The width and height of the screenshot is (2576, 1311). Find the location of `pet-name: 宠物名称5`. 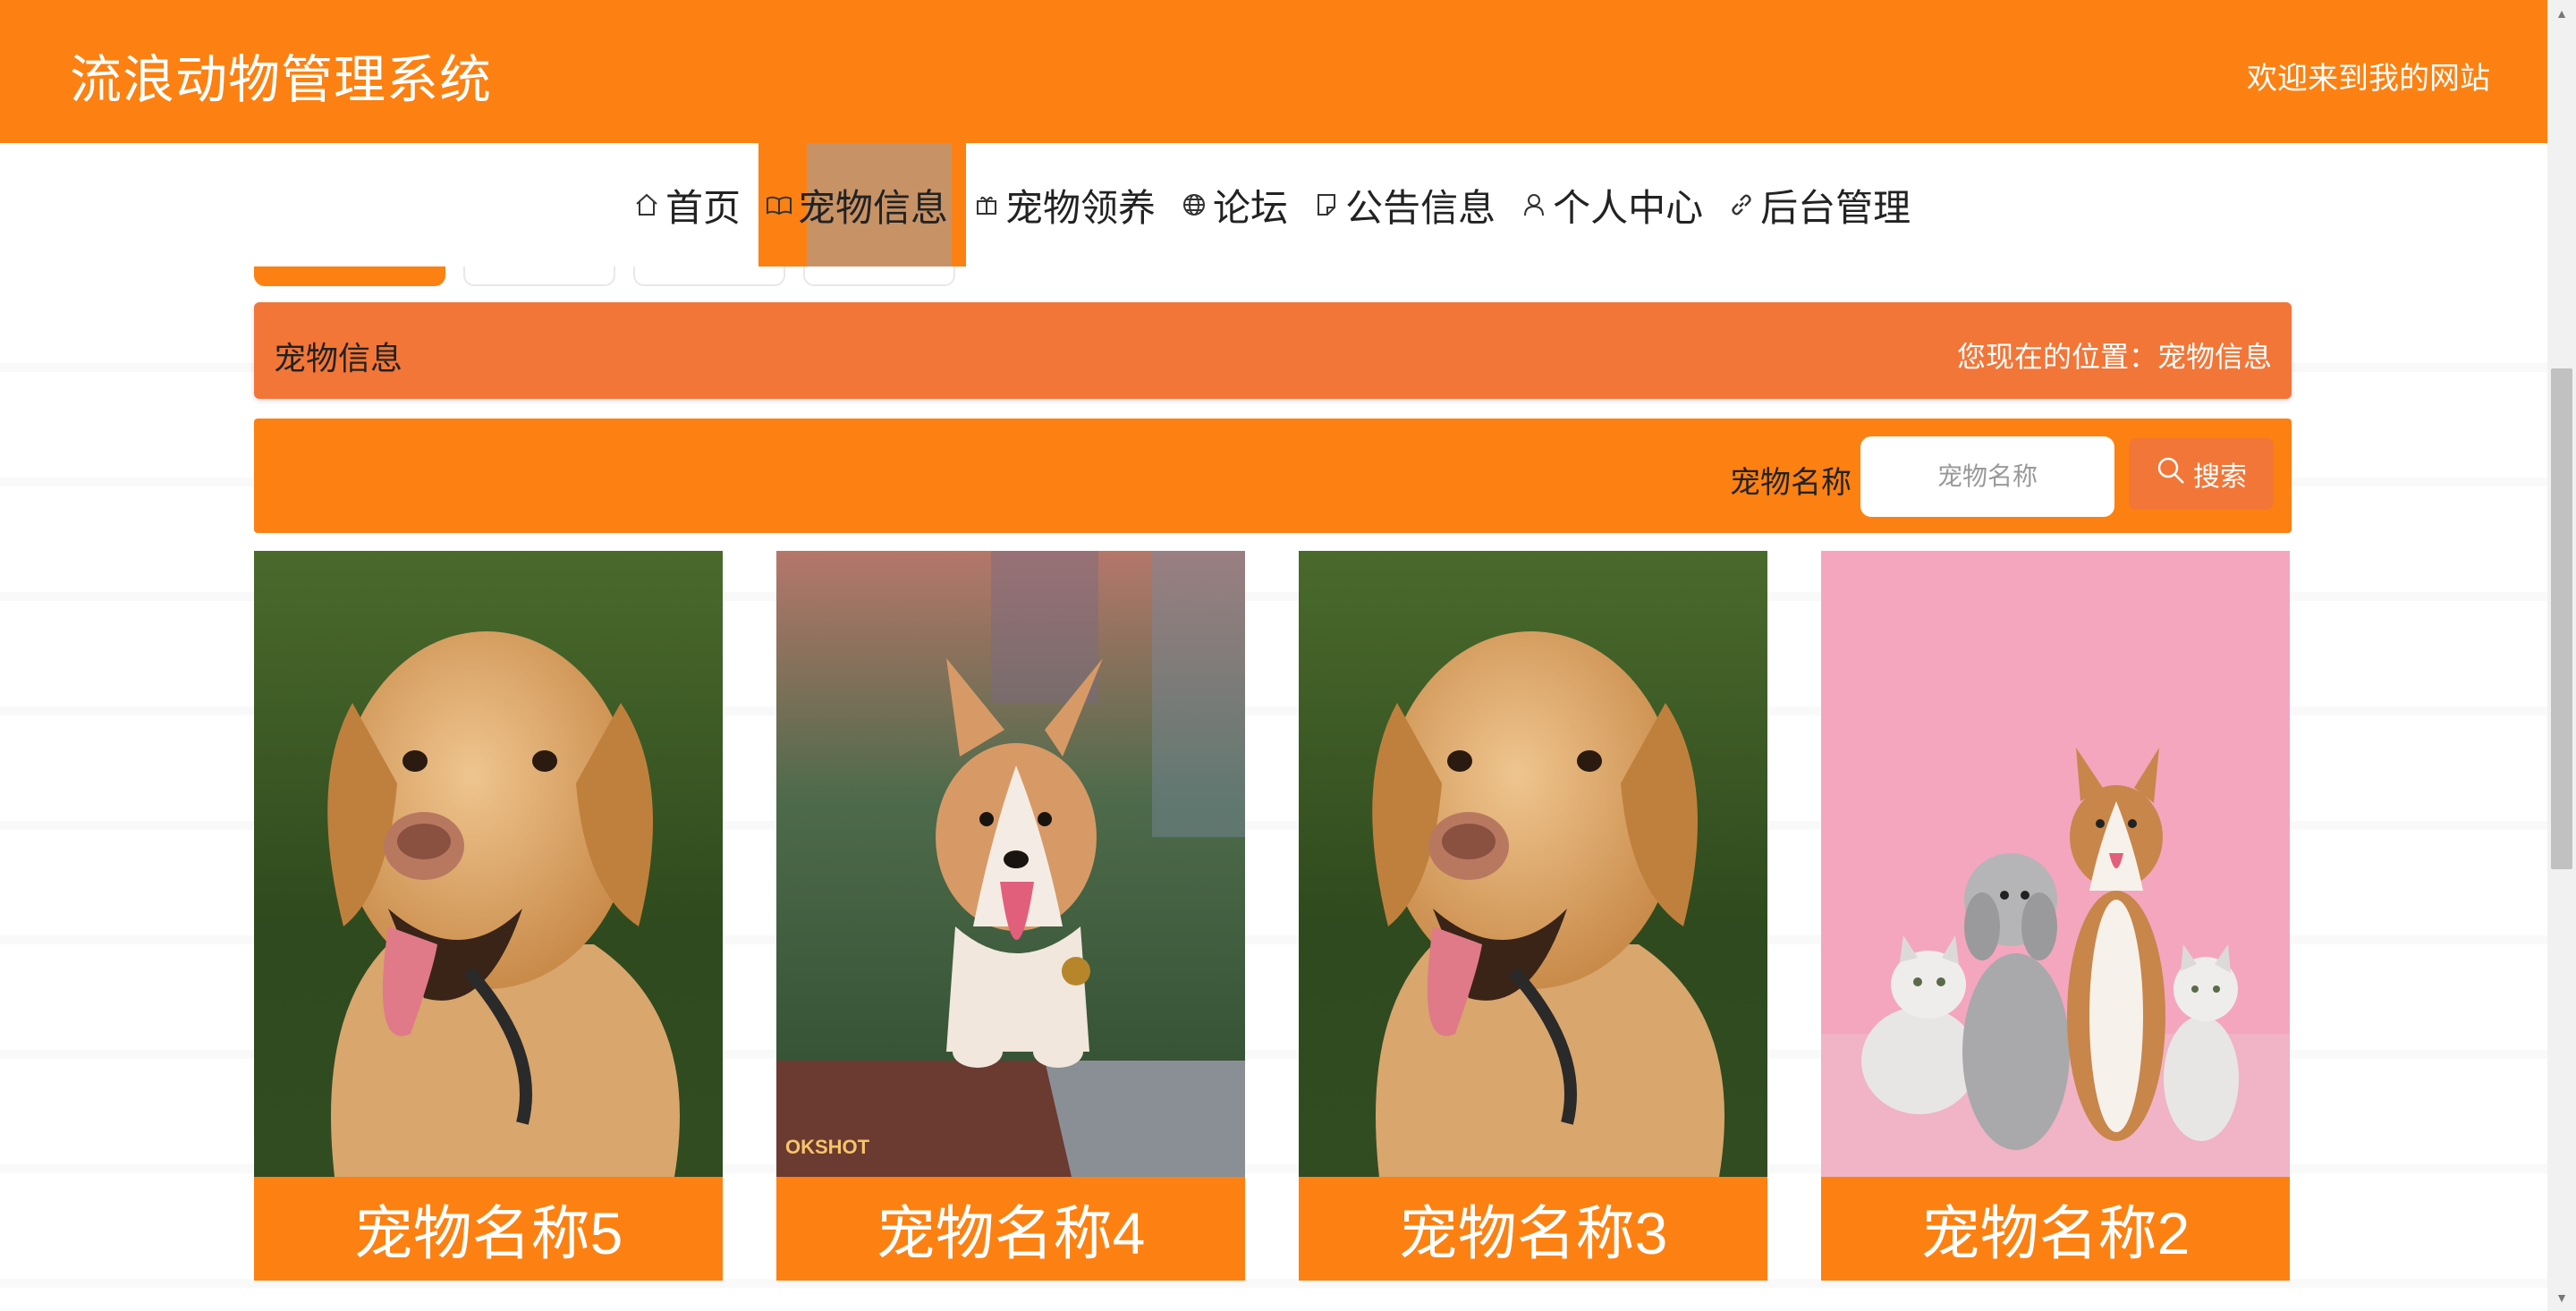

pet-name: 宠物名称5 is located at coordinates (488, 1229).